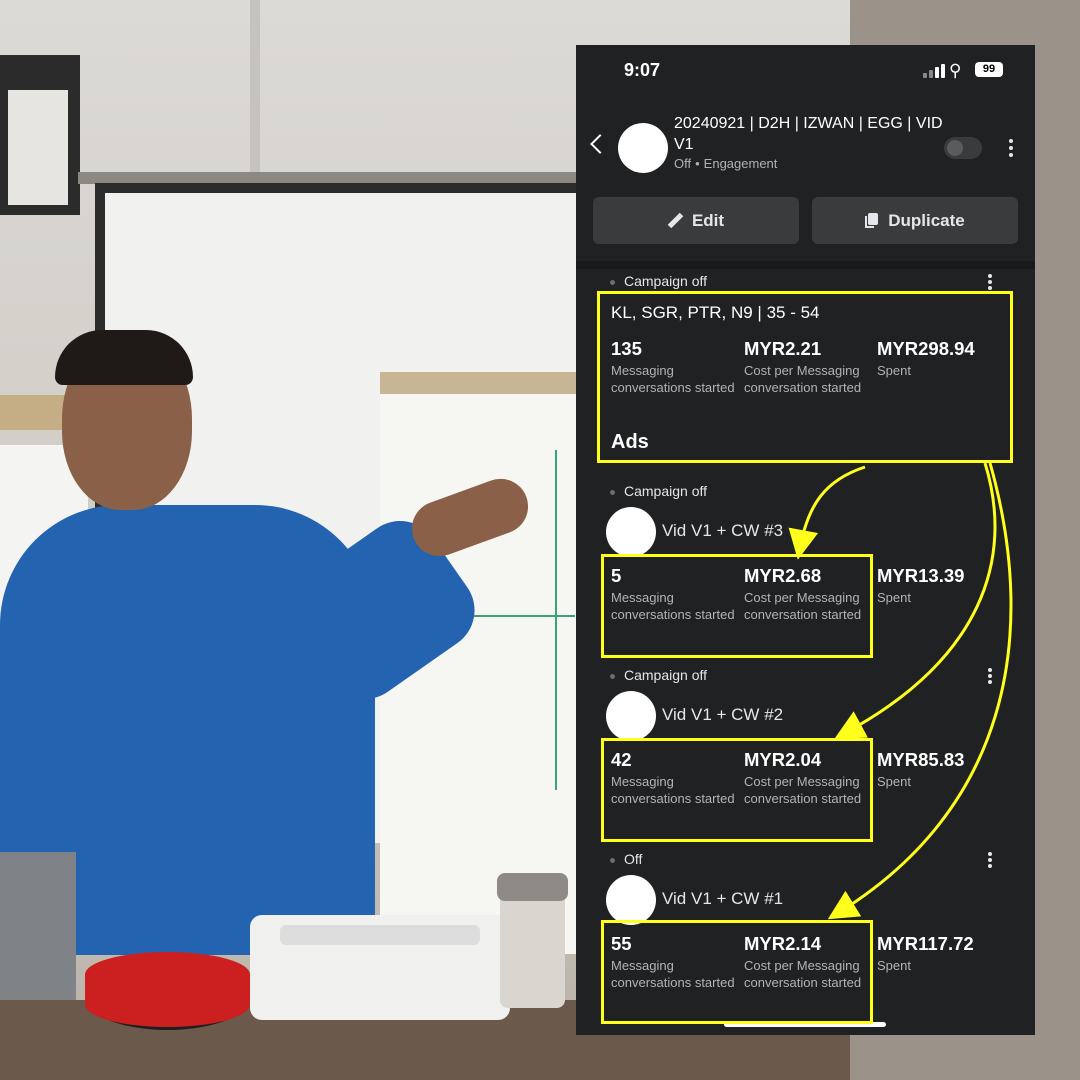 This screenshot has height=1080, width=1080. What do you see at coordinates (255, 90) in the screenshot?
I see `wall-panel` at bounding box center [255, 90].